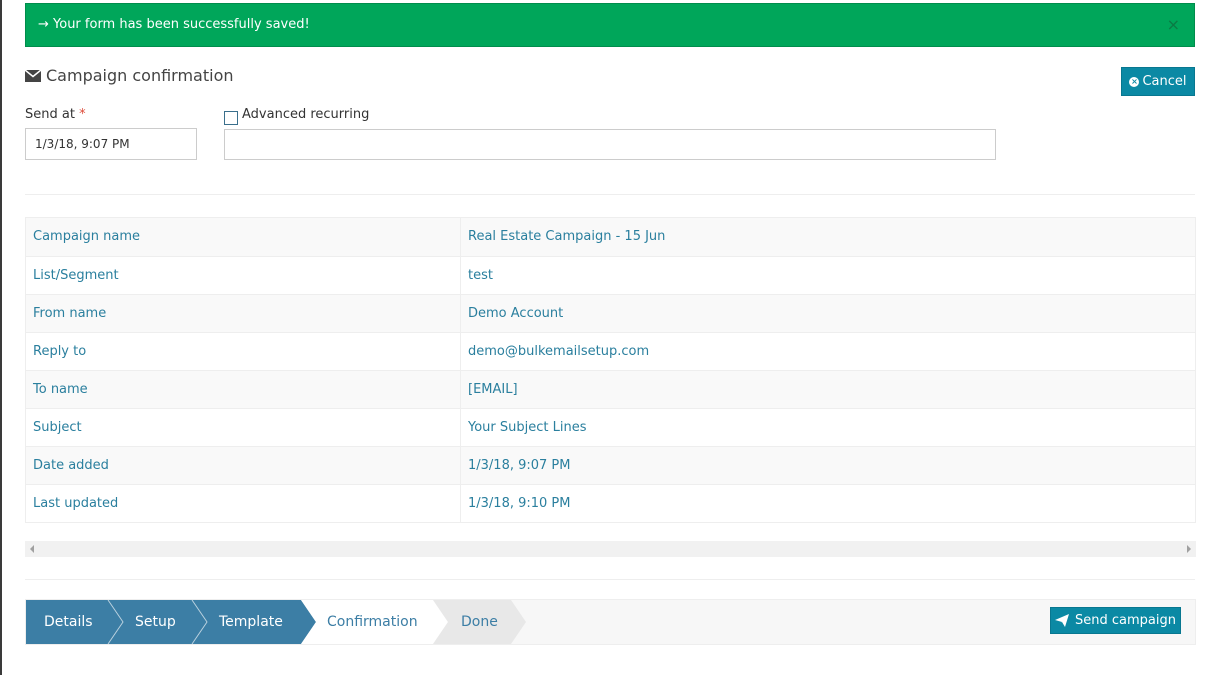 Image resolution: width=1207 pixels, height=675 pixels. What do you see at coordinates (50, 114) in the screenshot?
I see `send-at-label-text: Send at` at bounding box center [50, 114].